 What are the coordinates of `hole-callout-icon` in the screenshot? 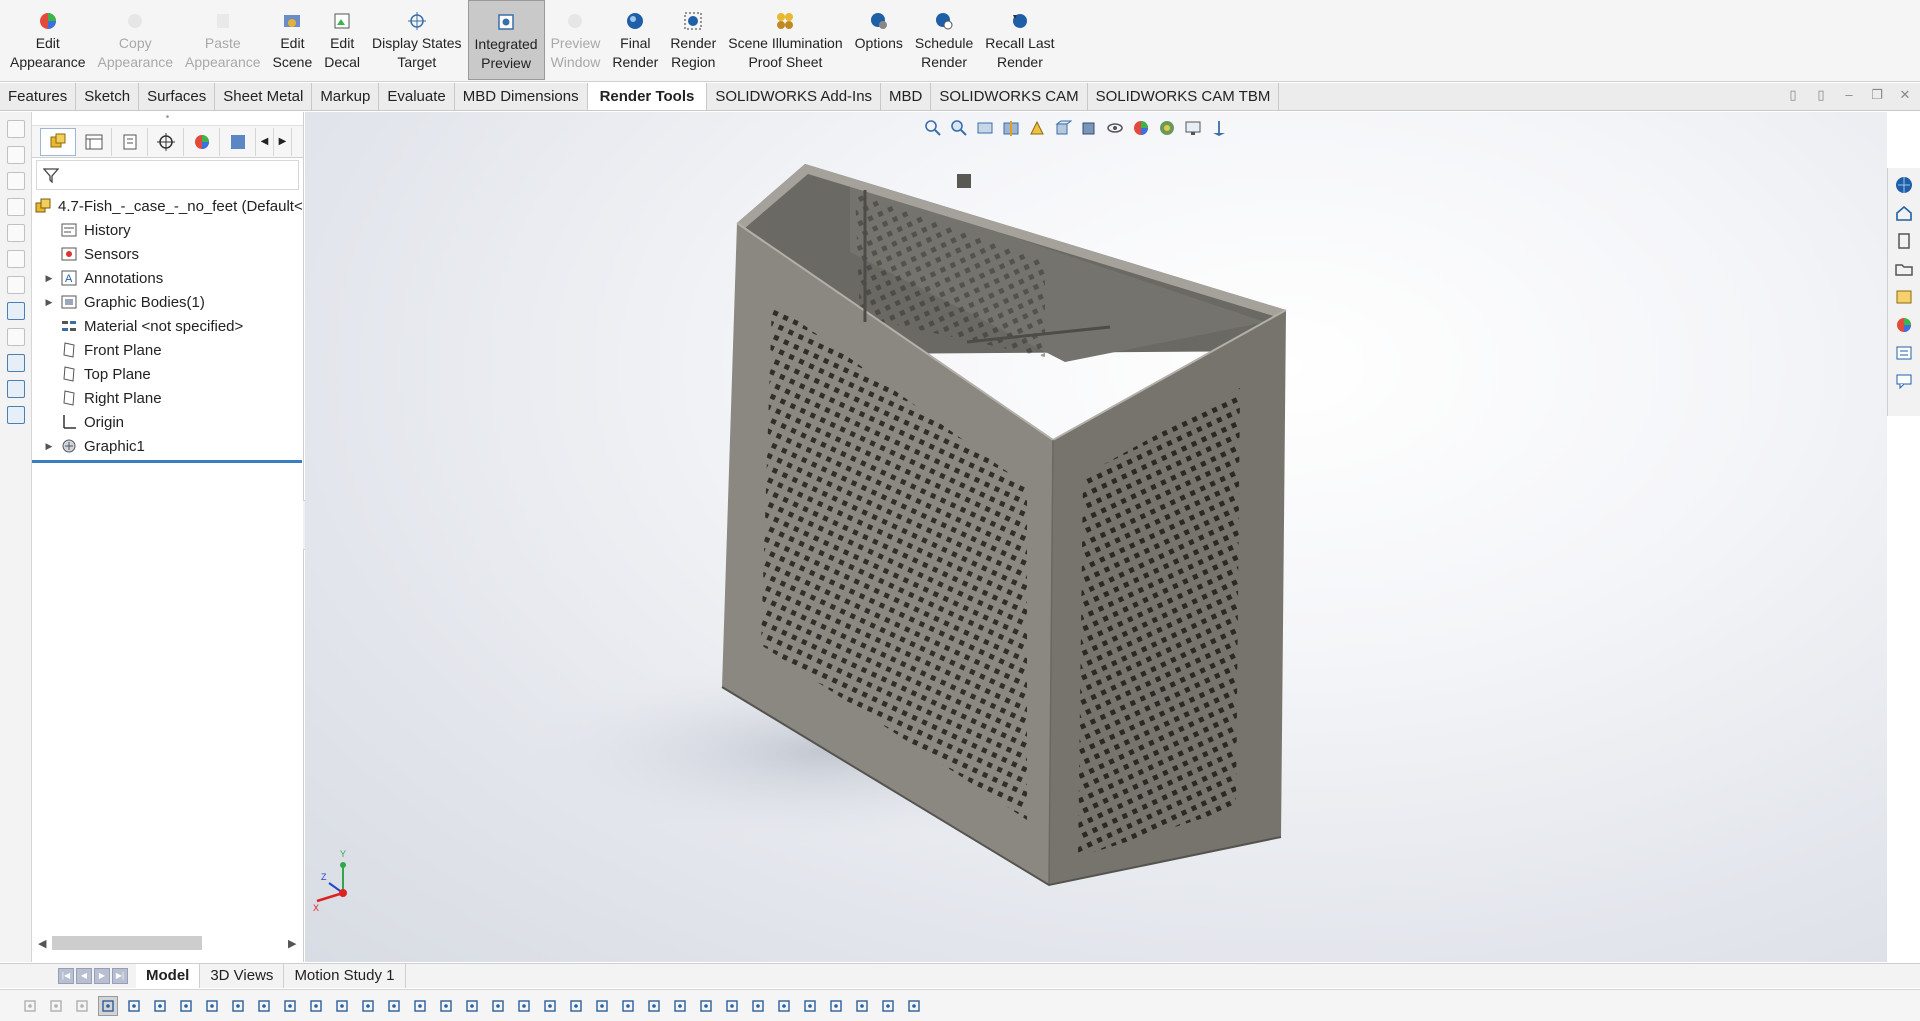 It's located at (680, 1006).